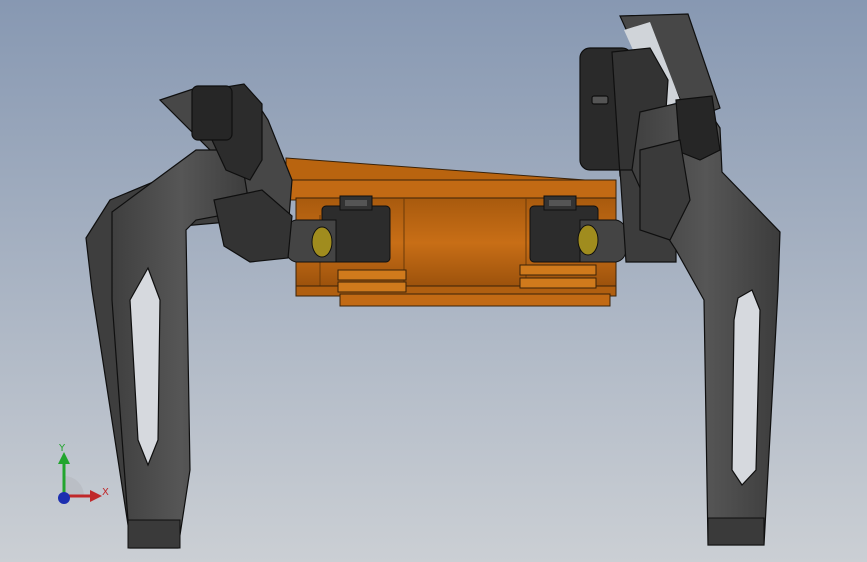  Describe the element at coordinates (96, 496) in the screenshot. I see `triad-x-arrow` at that location.